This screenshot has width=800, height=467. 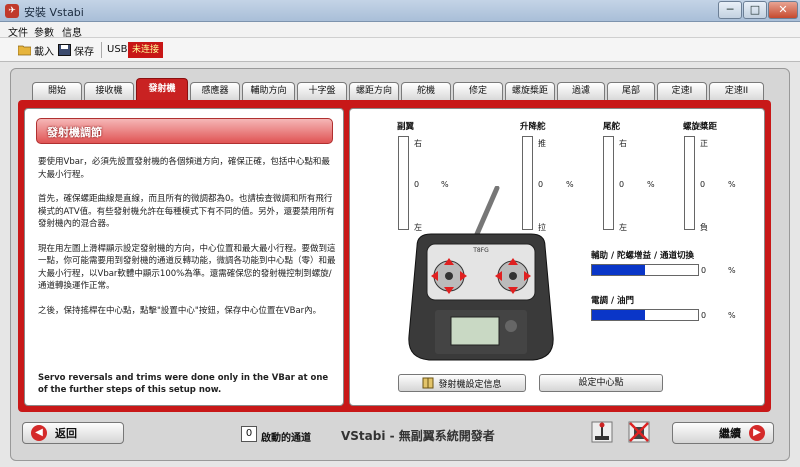 I want to click on maximize-button: □, so click(x=755, y=10).